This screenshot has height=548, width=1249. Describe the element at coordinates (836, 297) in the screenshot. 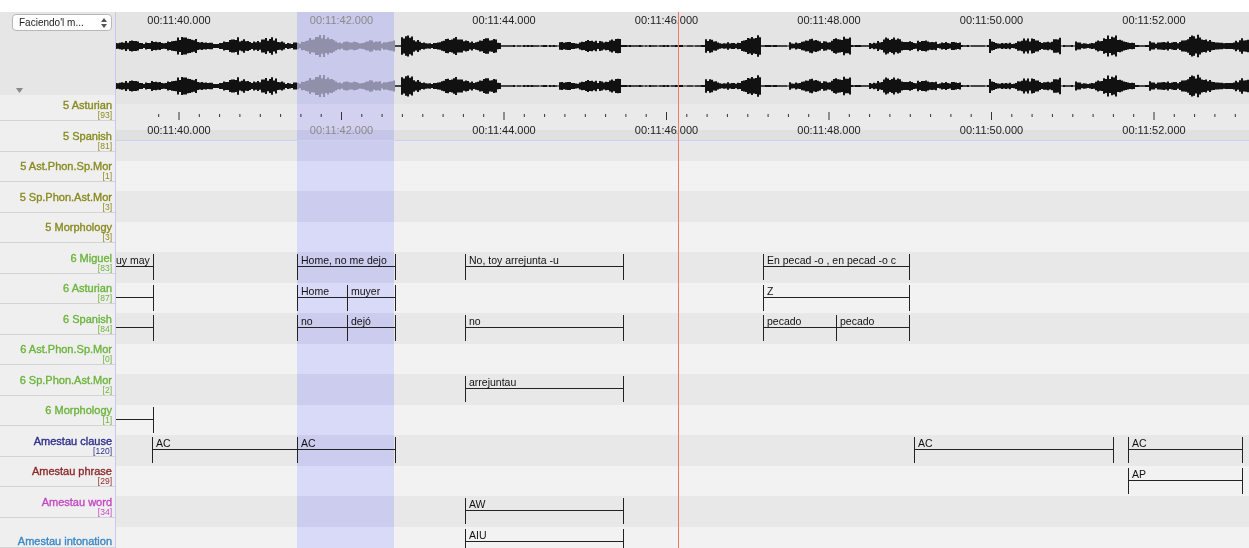

I see `annotation: Z` at that location.